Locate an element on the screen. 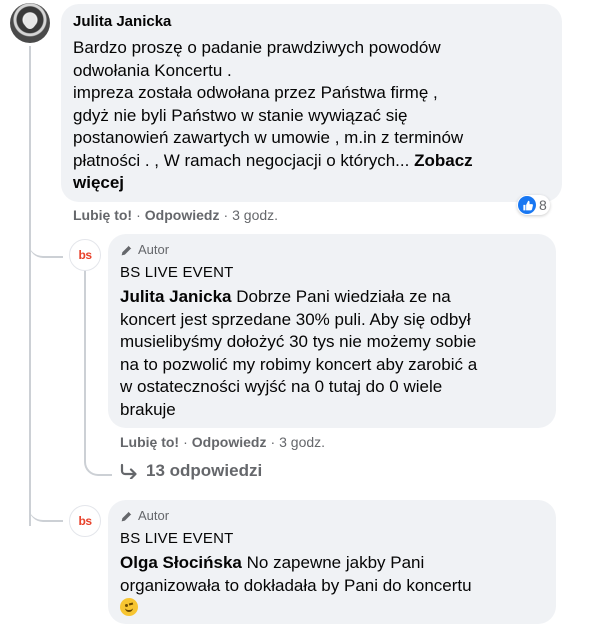  reply-arrow-icon is located at coordinates (128, 471).